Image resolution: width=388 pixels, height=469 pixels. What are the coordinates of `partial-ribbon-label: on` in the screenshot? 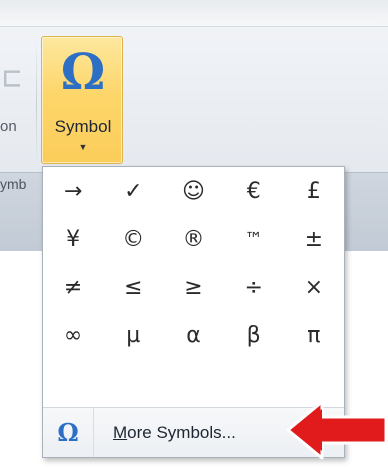 It's located at (8, 126).